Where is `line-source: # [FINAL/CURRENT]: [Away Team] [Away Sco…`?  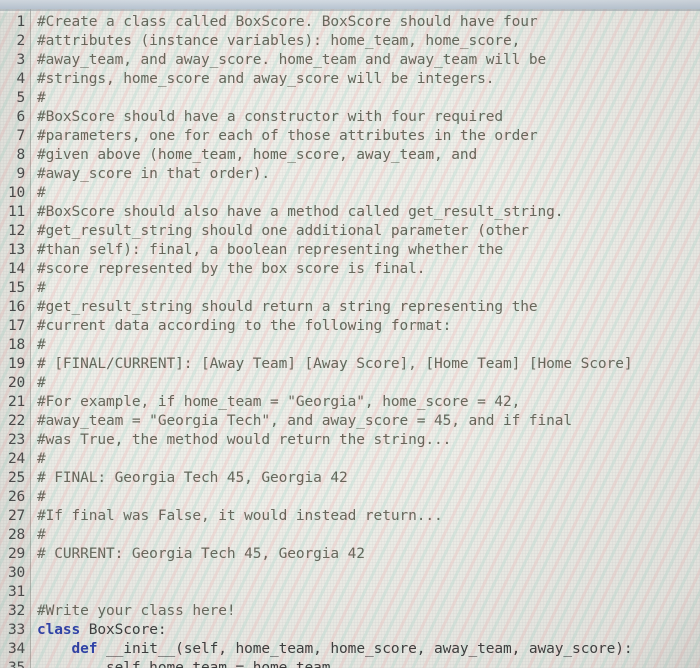 line-source: # [FINAL/CURRENT]: [Away Team] [Away Sco… is located at coordinates (365, 364).